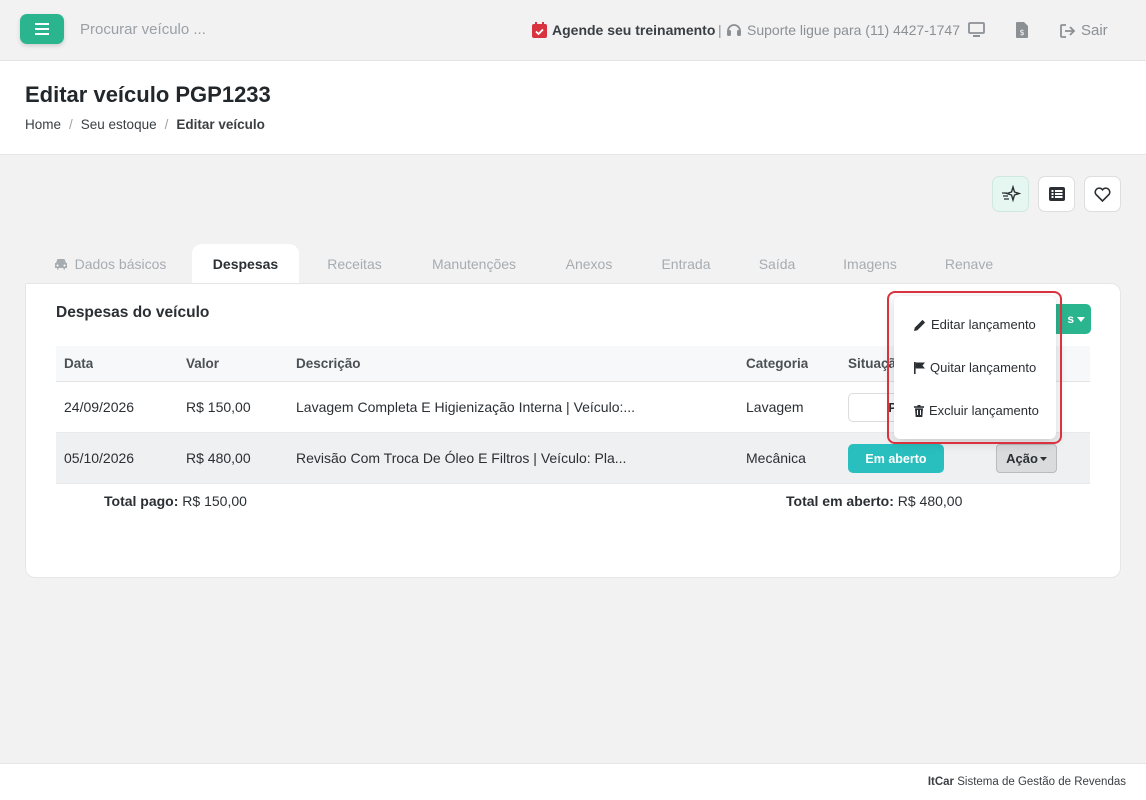  What do you see at coordinates (1094, 30) in the screenshot?
I see `exit-label: Sair` at bounding box center [1094, 30].